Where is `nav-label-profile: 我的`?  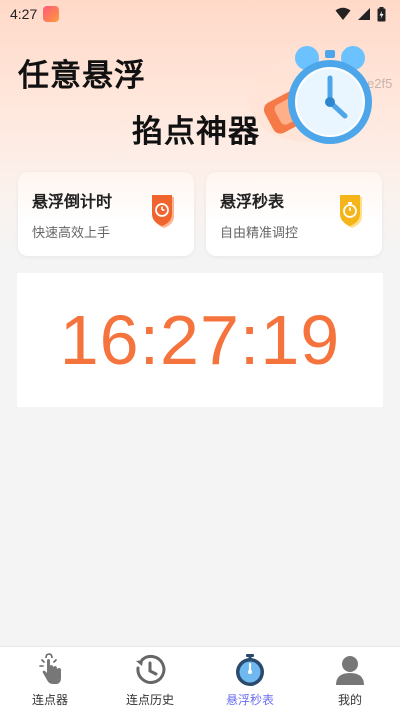 nav-label-profile: 我的 is located at coordinates (349, 700).